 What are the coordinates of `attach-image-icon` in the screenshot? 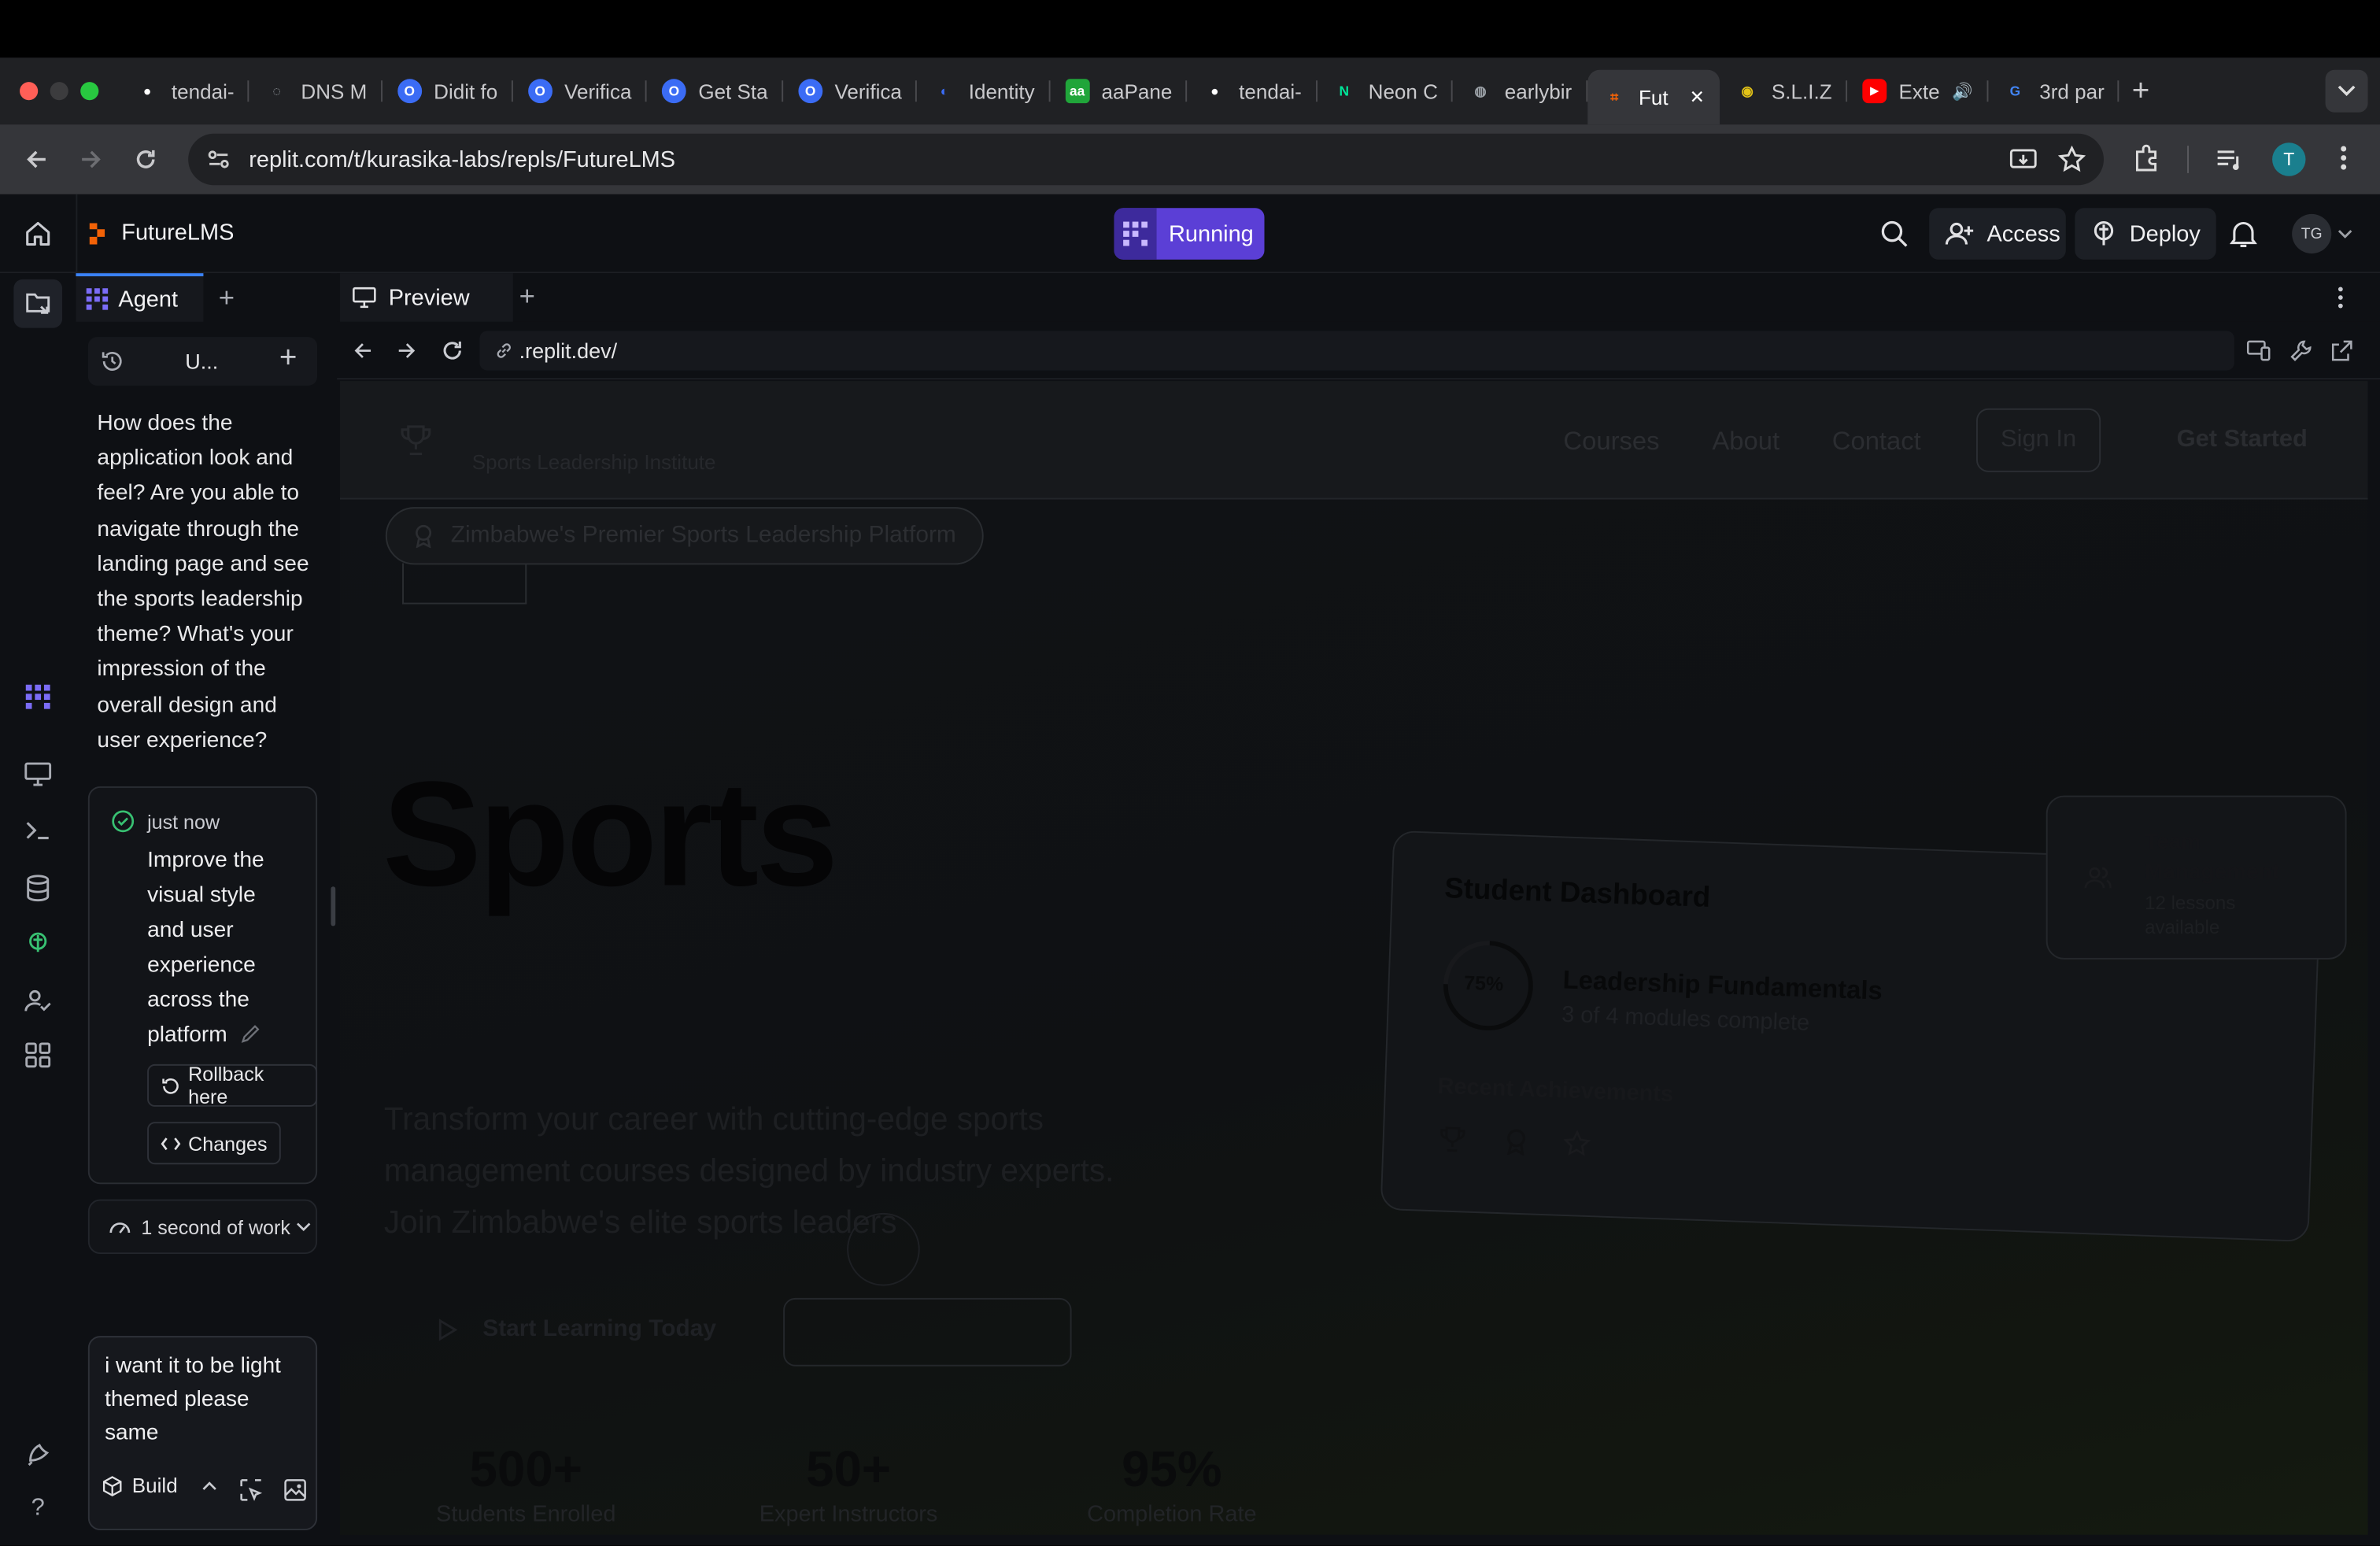 It's located at (295, 1489).